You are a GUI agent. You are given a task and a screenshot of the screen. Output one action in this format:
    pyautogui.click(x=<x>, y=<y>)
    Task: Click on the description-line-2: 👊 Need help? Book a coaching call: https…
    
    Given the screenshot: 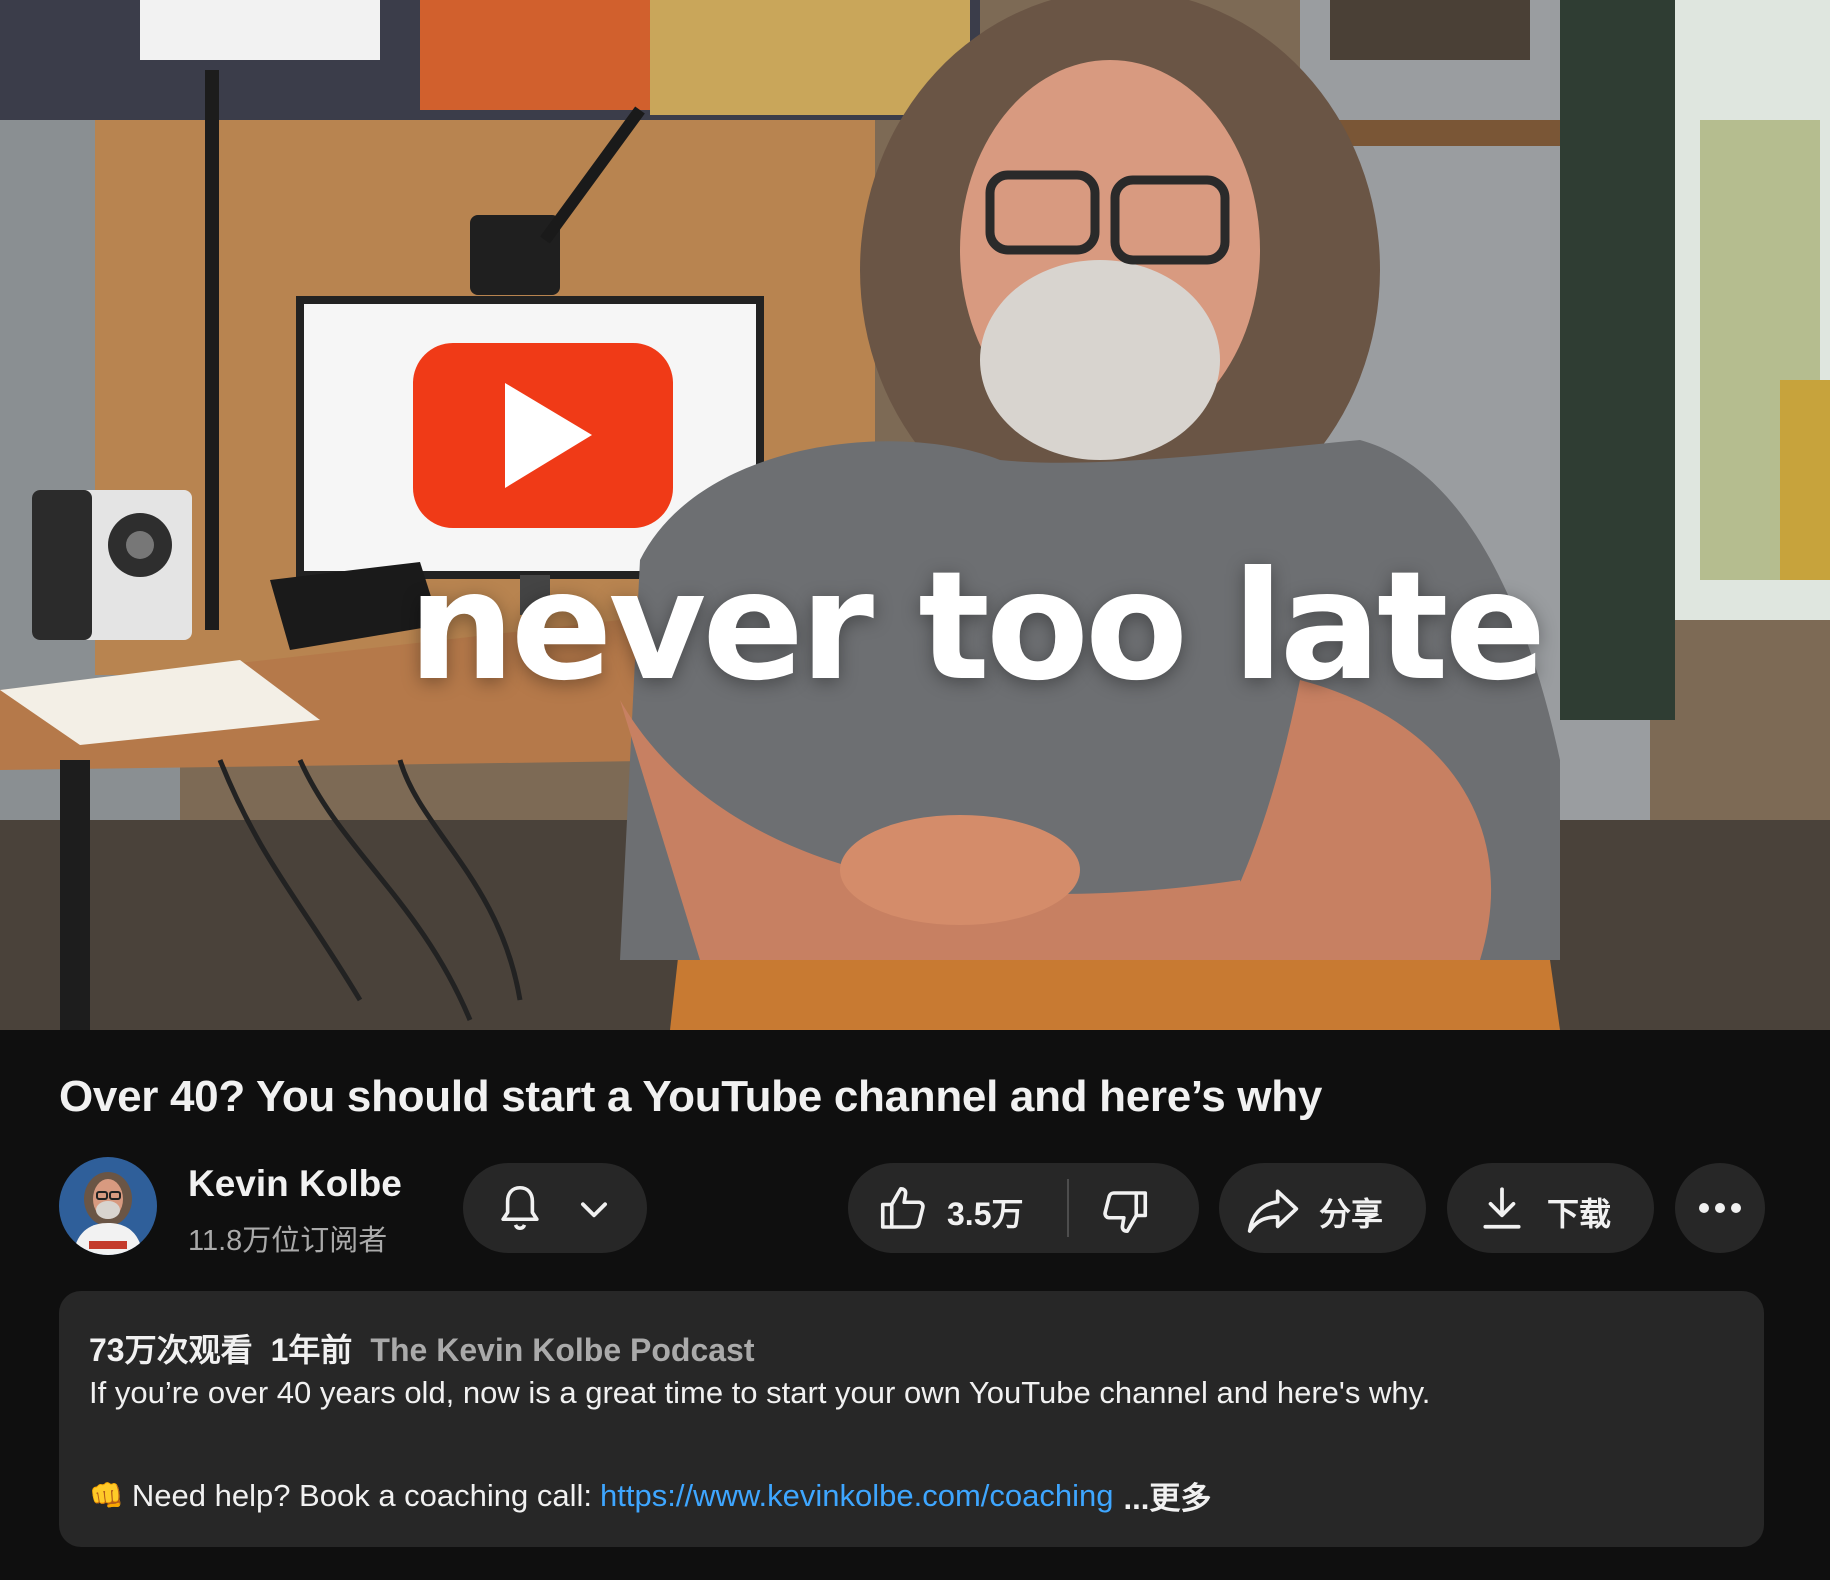 What is the action you would take?
    pyautogui.click(x=650, y=1495)
    